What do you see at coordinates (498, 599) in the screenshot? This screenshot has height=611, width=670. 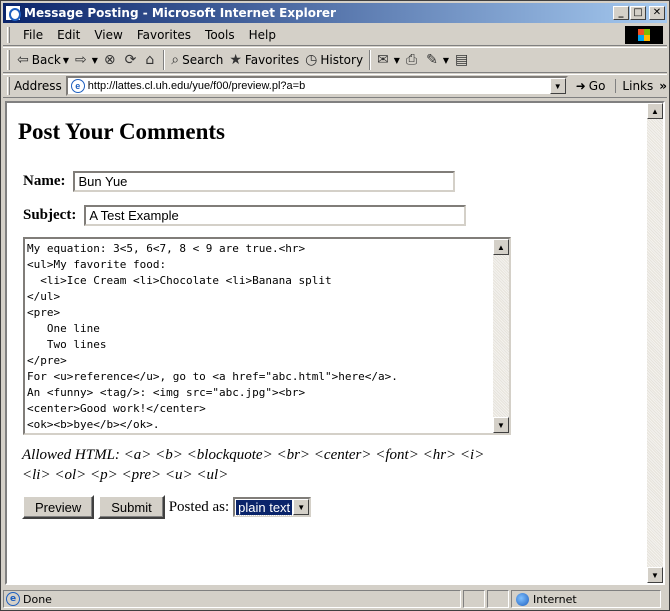 I see `status-security-cell` at bounding box center [498, 599].